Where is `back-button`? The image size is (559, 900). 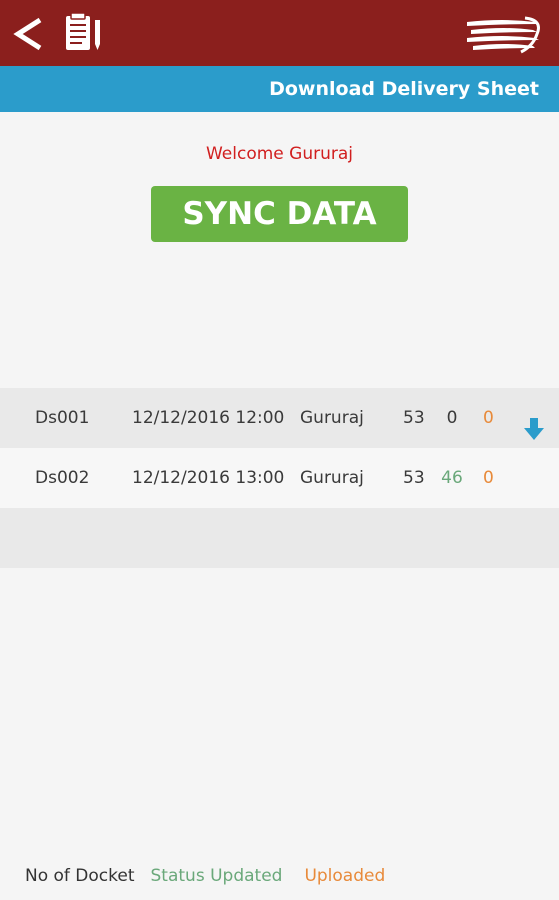
back-button is located at coordinates (30, 34).